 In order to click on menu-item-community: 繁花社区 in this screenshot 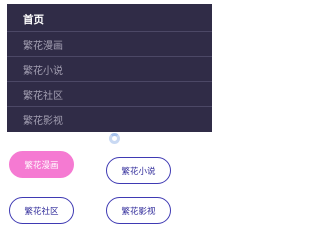, I will do `click(109, 94)`.